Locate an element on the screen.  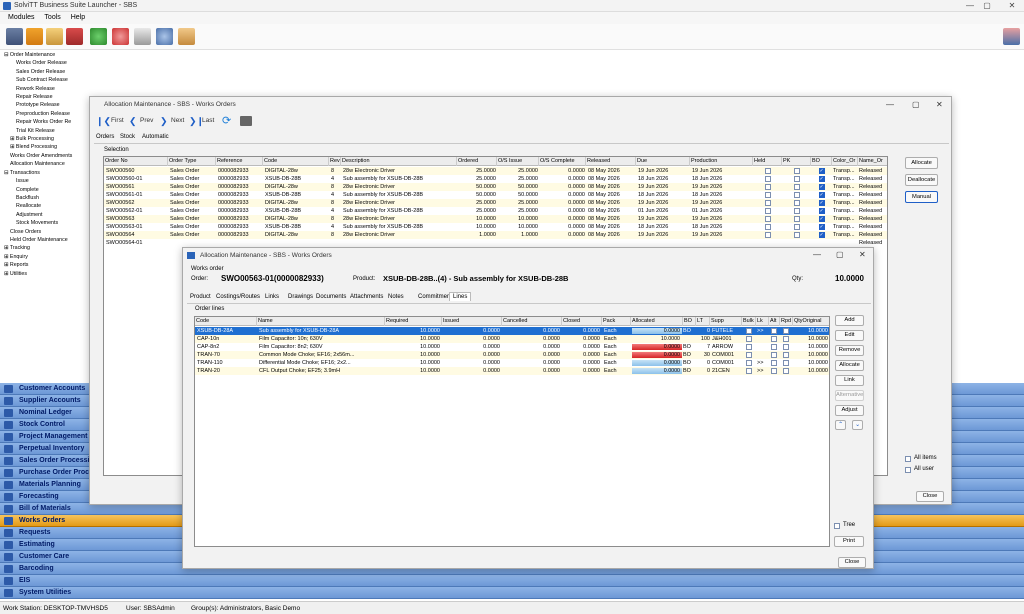
tree-item: Sub Contract Release is located at coordinates (48, 80).